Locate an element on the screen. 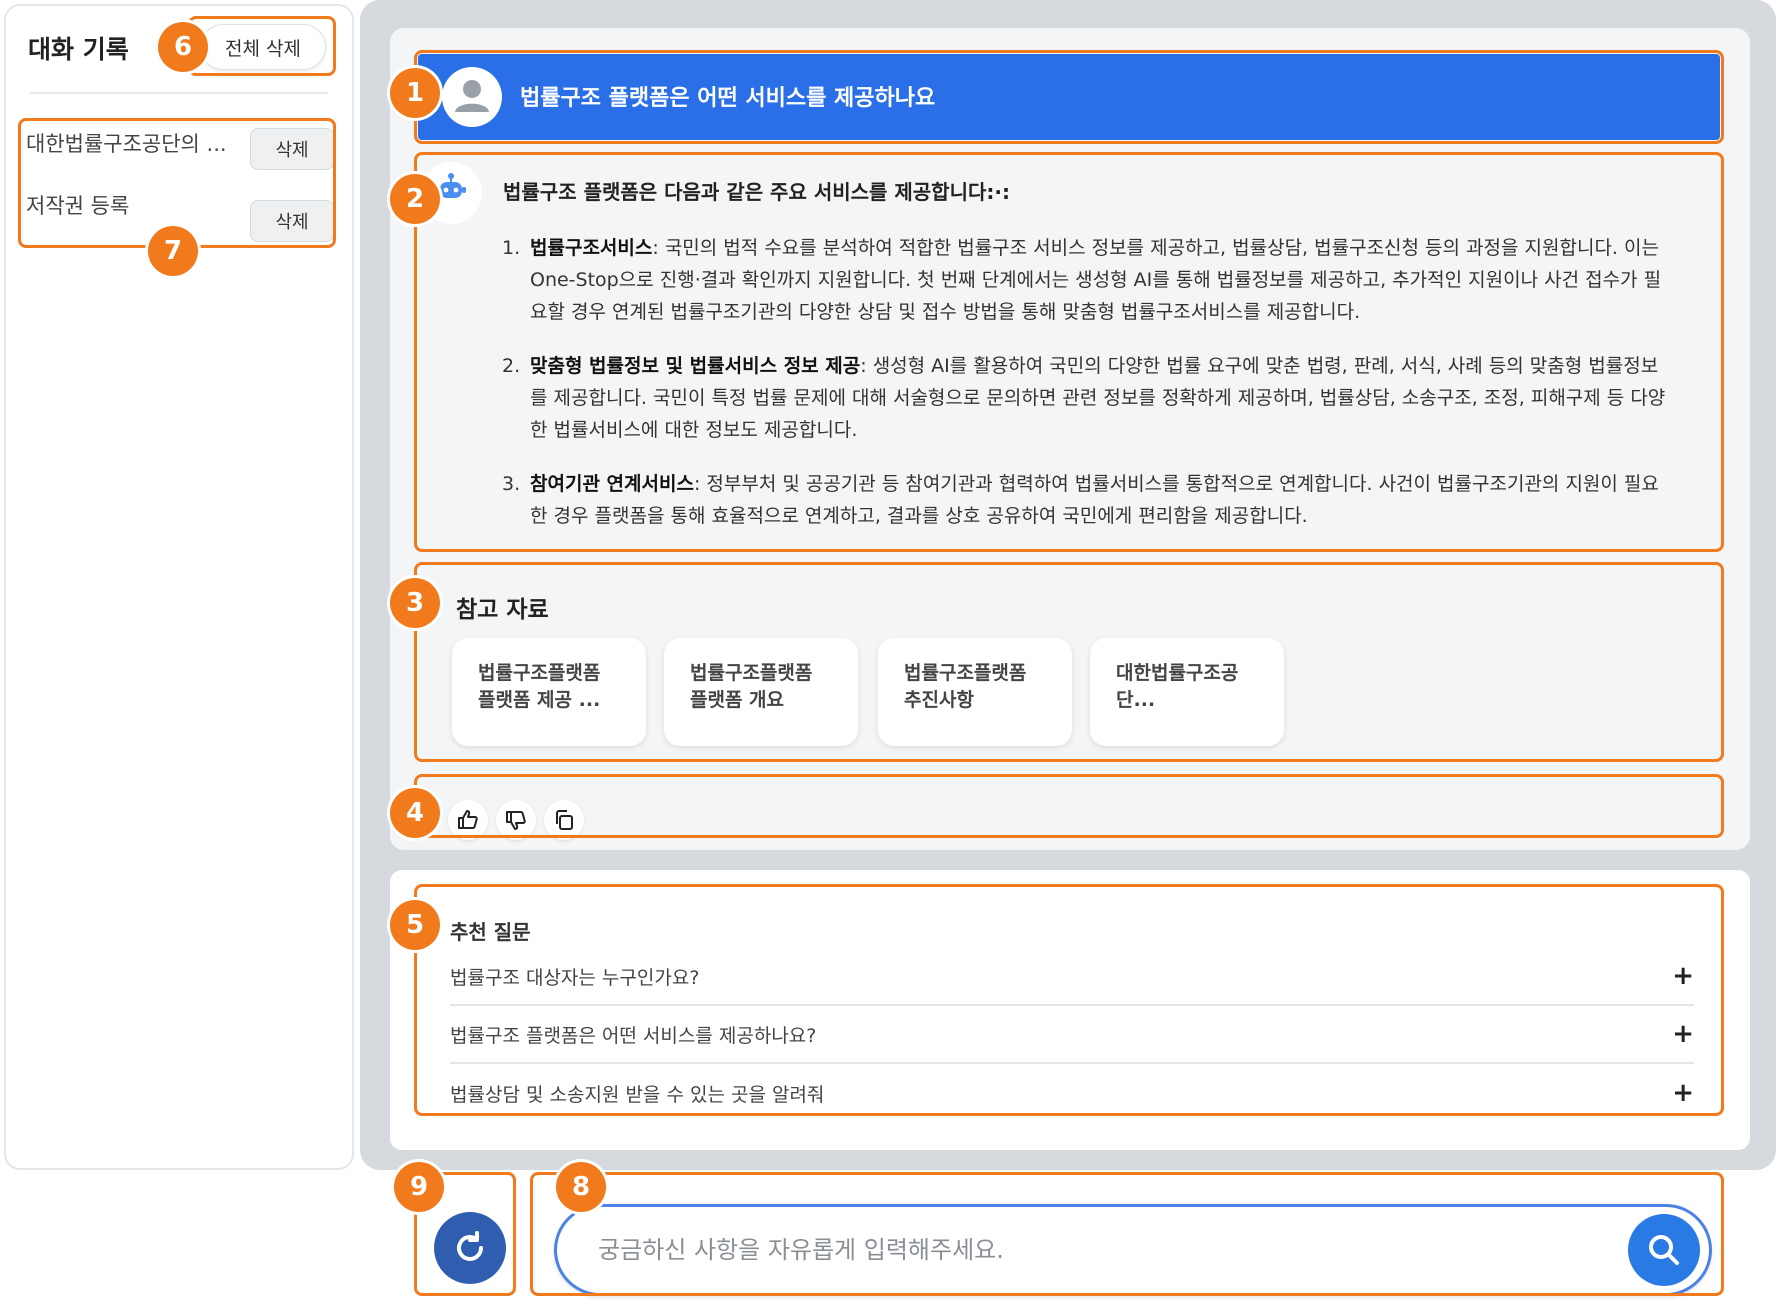  sidebar-title: 대화 기록 is located at coordinates (78, 49).